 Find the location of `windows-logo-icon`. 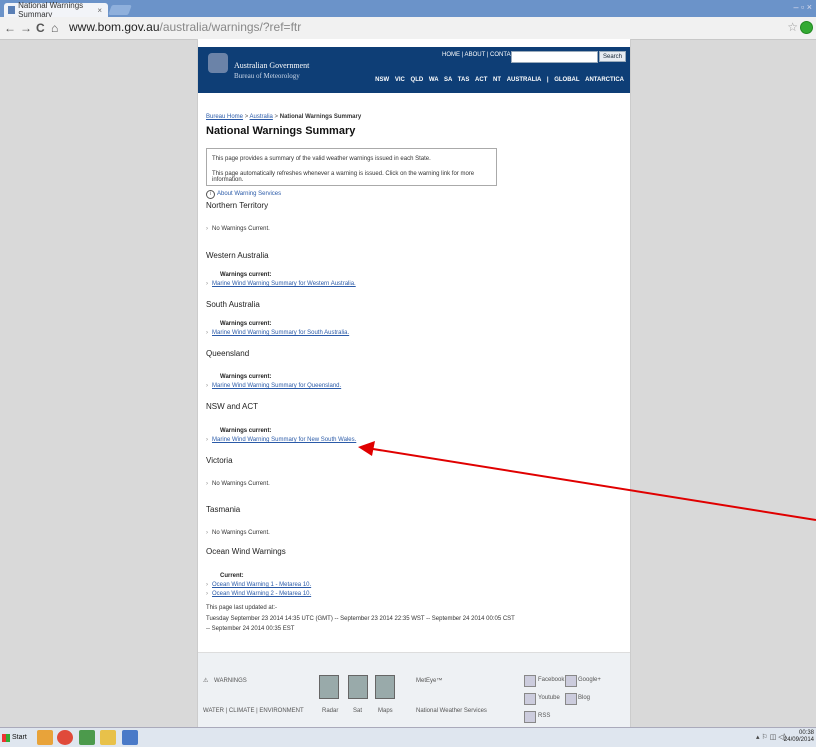

windows-logo-icon is located at coordinates (6, 737).